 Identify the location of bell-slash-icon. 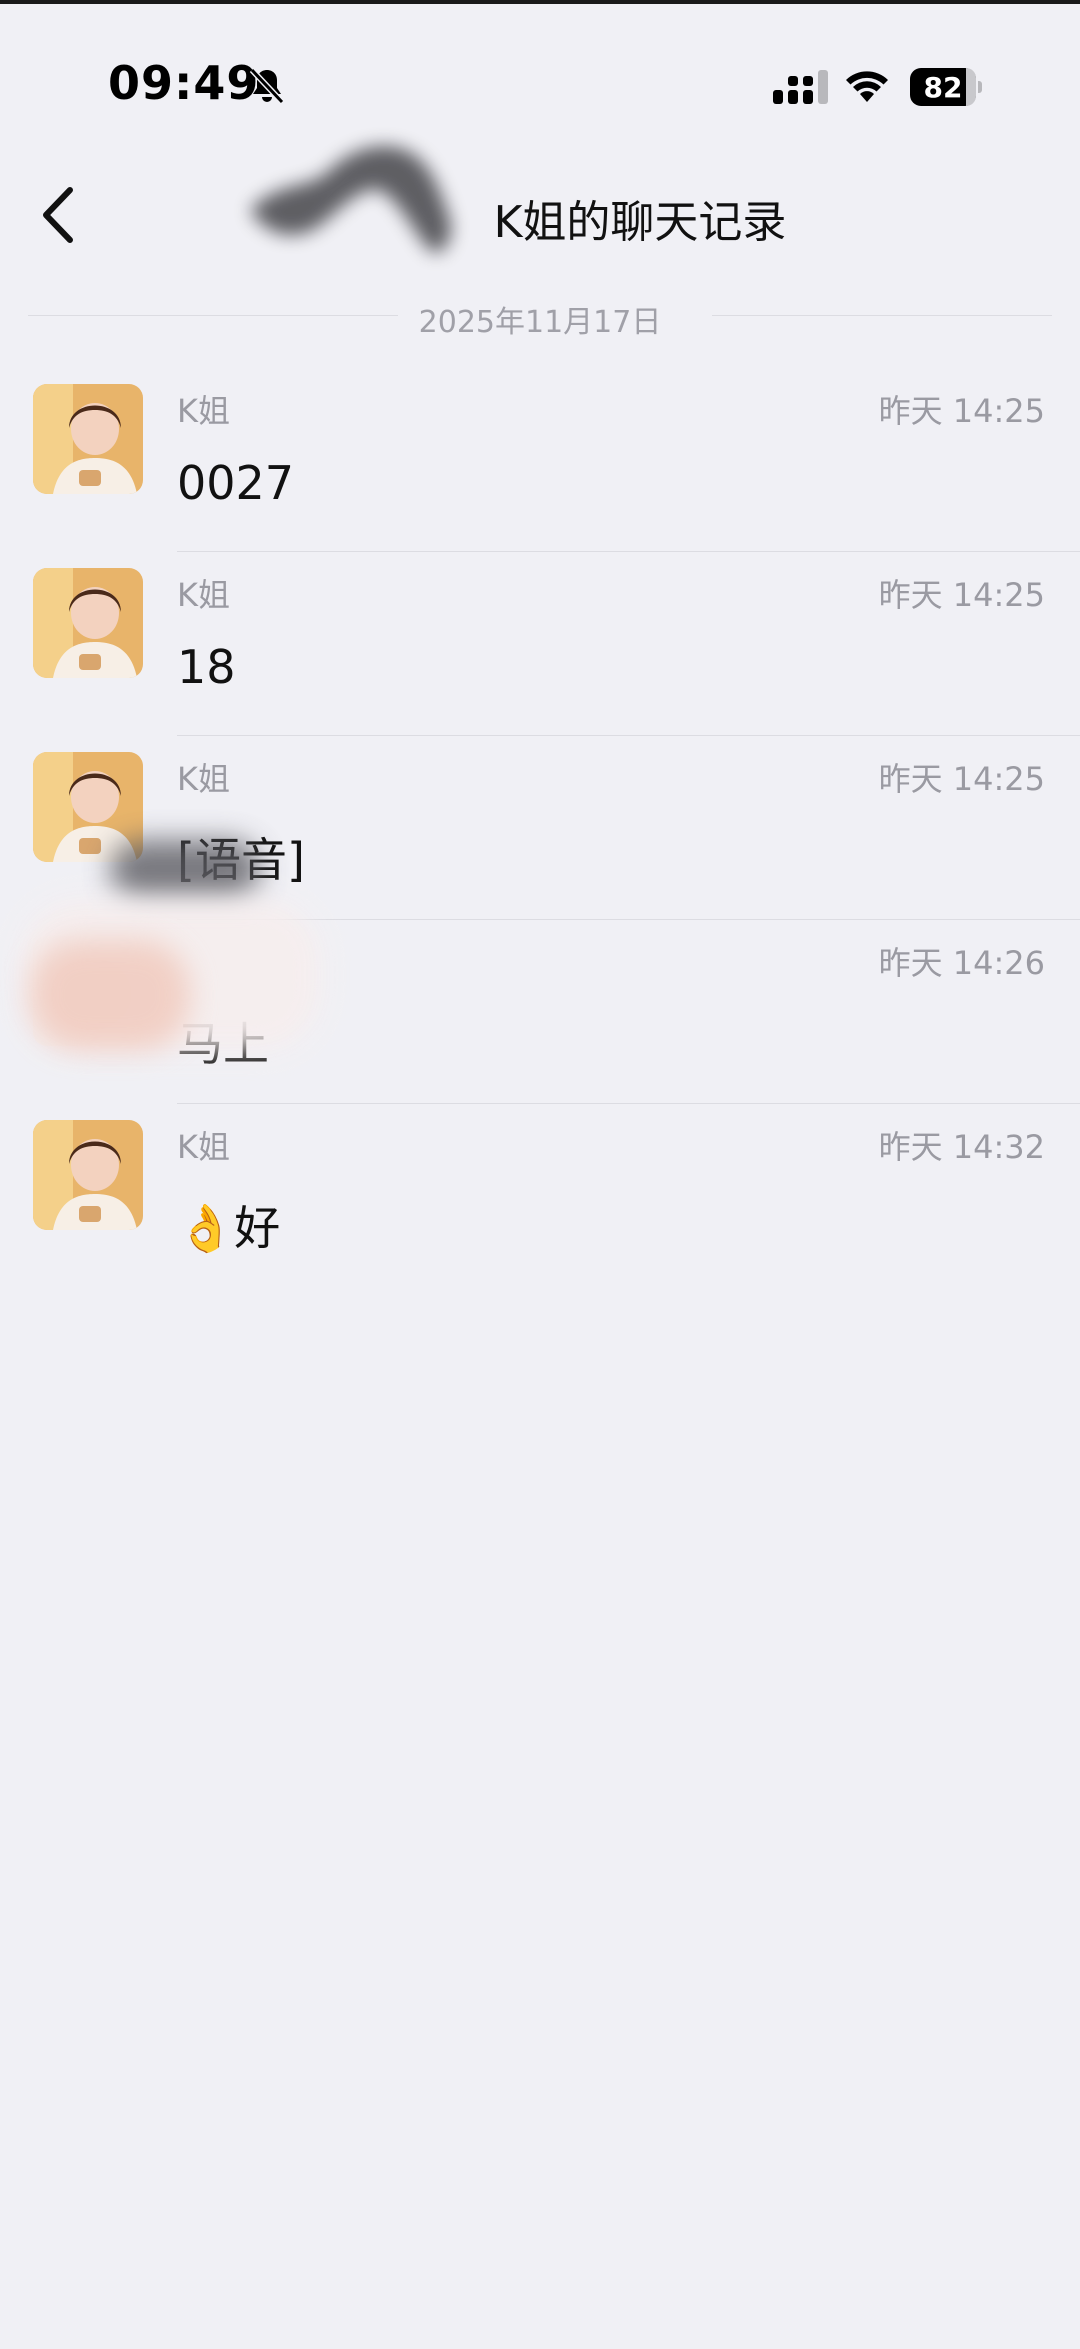
(267, 86).